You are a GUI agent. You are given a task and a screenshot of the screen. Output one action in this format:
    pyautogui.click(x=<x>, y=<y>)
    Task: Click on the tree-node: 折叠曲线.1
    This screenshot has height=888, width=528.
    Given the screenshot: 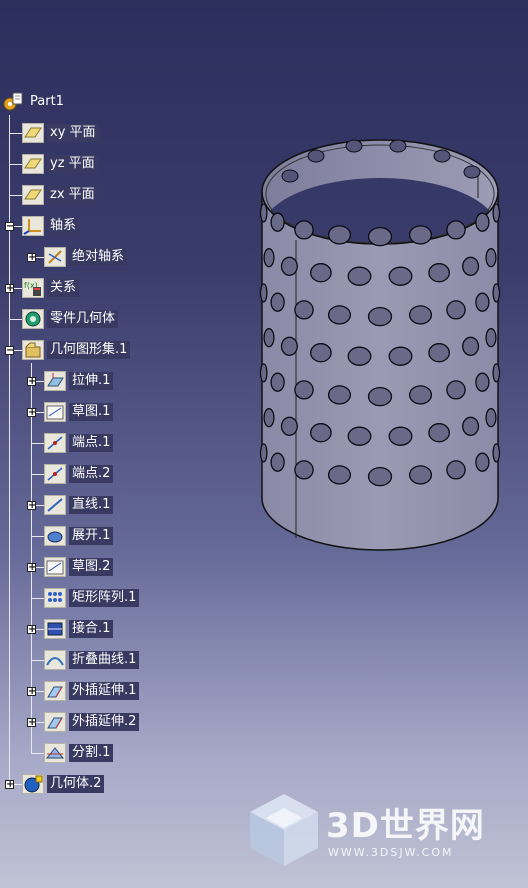 What is the action you would take?
    pyautogui.click(x=92, y=660)
    